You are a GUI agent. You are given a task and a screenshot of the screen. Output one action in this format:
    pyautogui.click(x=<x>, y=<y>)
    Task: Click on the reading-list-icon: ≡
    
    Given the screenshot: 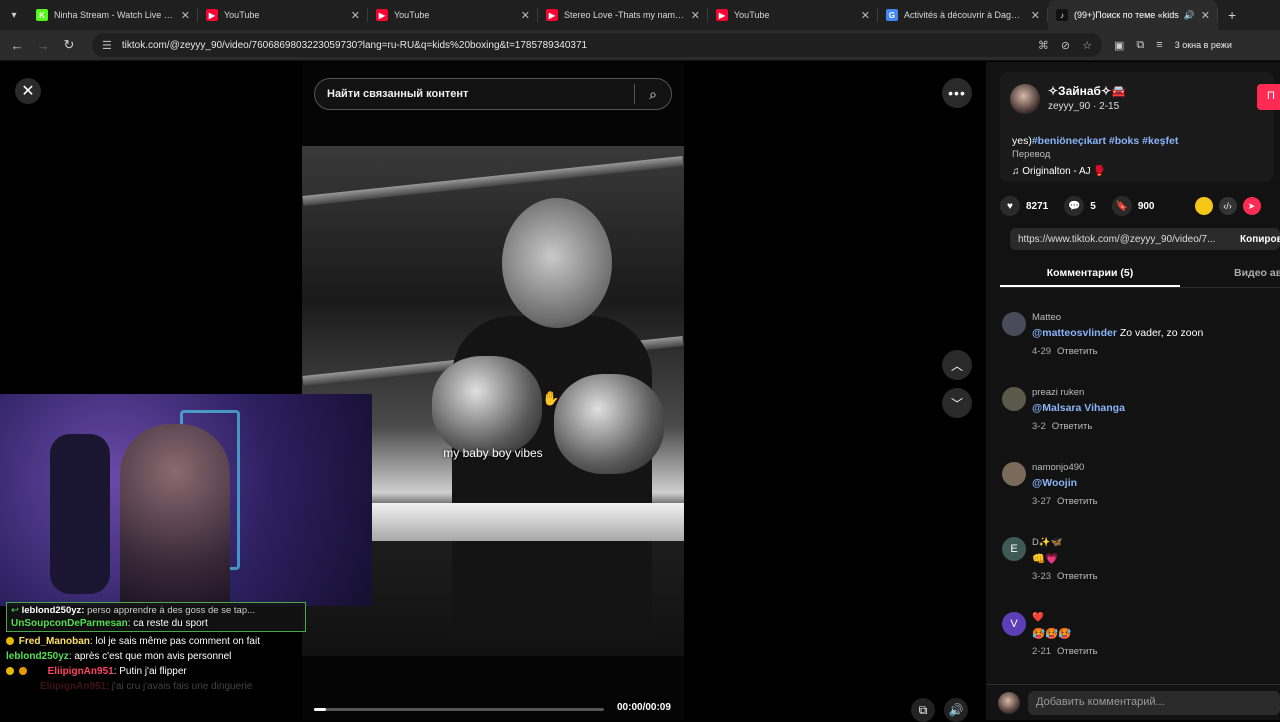 What is the action you would take?
    pyautogui.click(x=1159, y=45)
    